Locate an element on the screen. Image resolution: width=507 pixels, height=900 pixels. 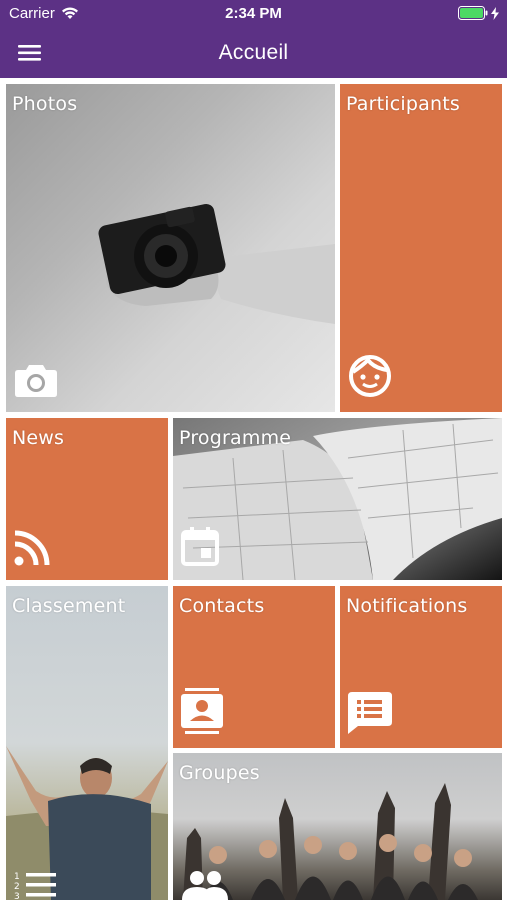
tile-classement: Classement 1 2 3 is located at coordinates (87, 743).